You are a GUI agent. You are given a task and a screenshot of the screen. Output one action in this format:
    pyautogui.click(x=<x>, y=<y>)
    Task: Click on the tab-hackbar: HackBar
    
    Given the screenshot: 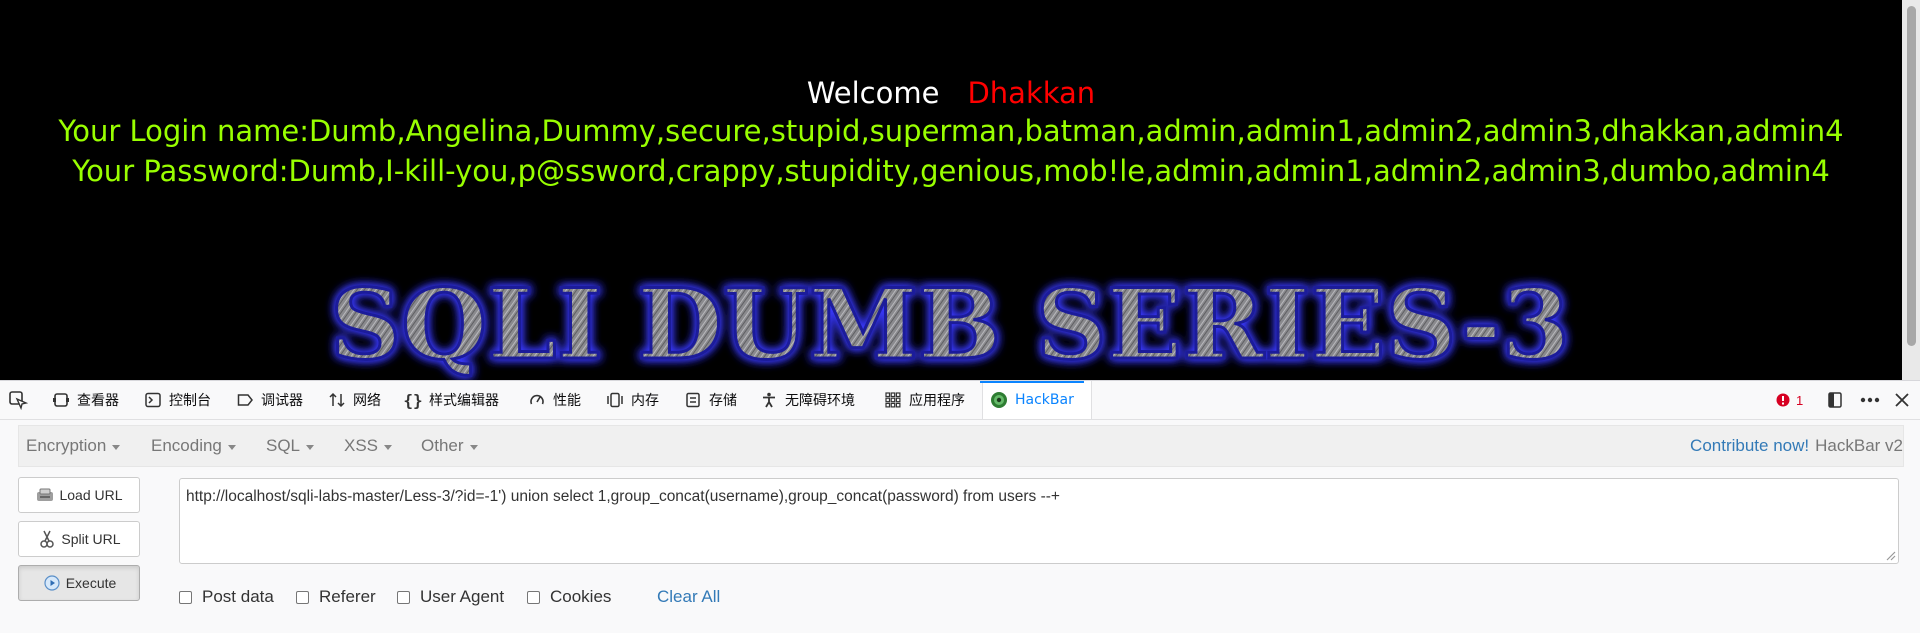 What is the action you would take?
    pyautogui.click(x=1032, y=400)
    